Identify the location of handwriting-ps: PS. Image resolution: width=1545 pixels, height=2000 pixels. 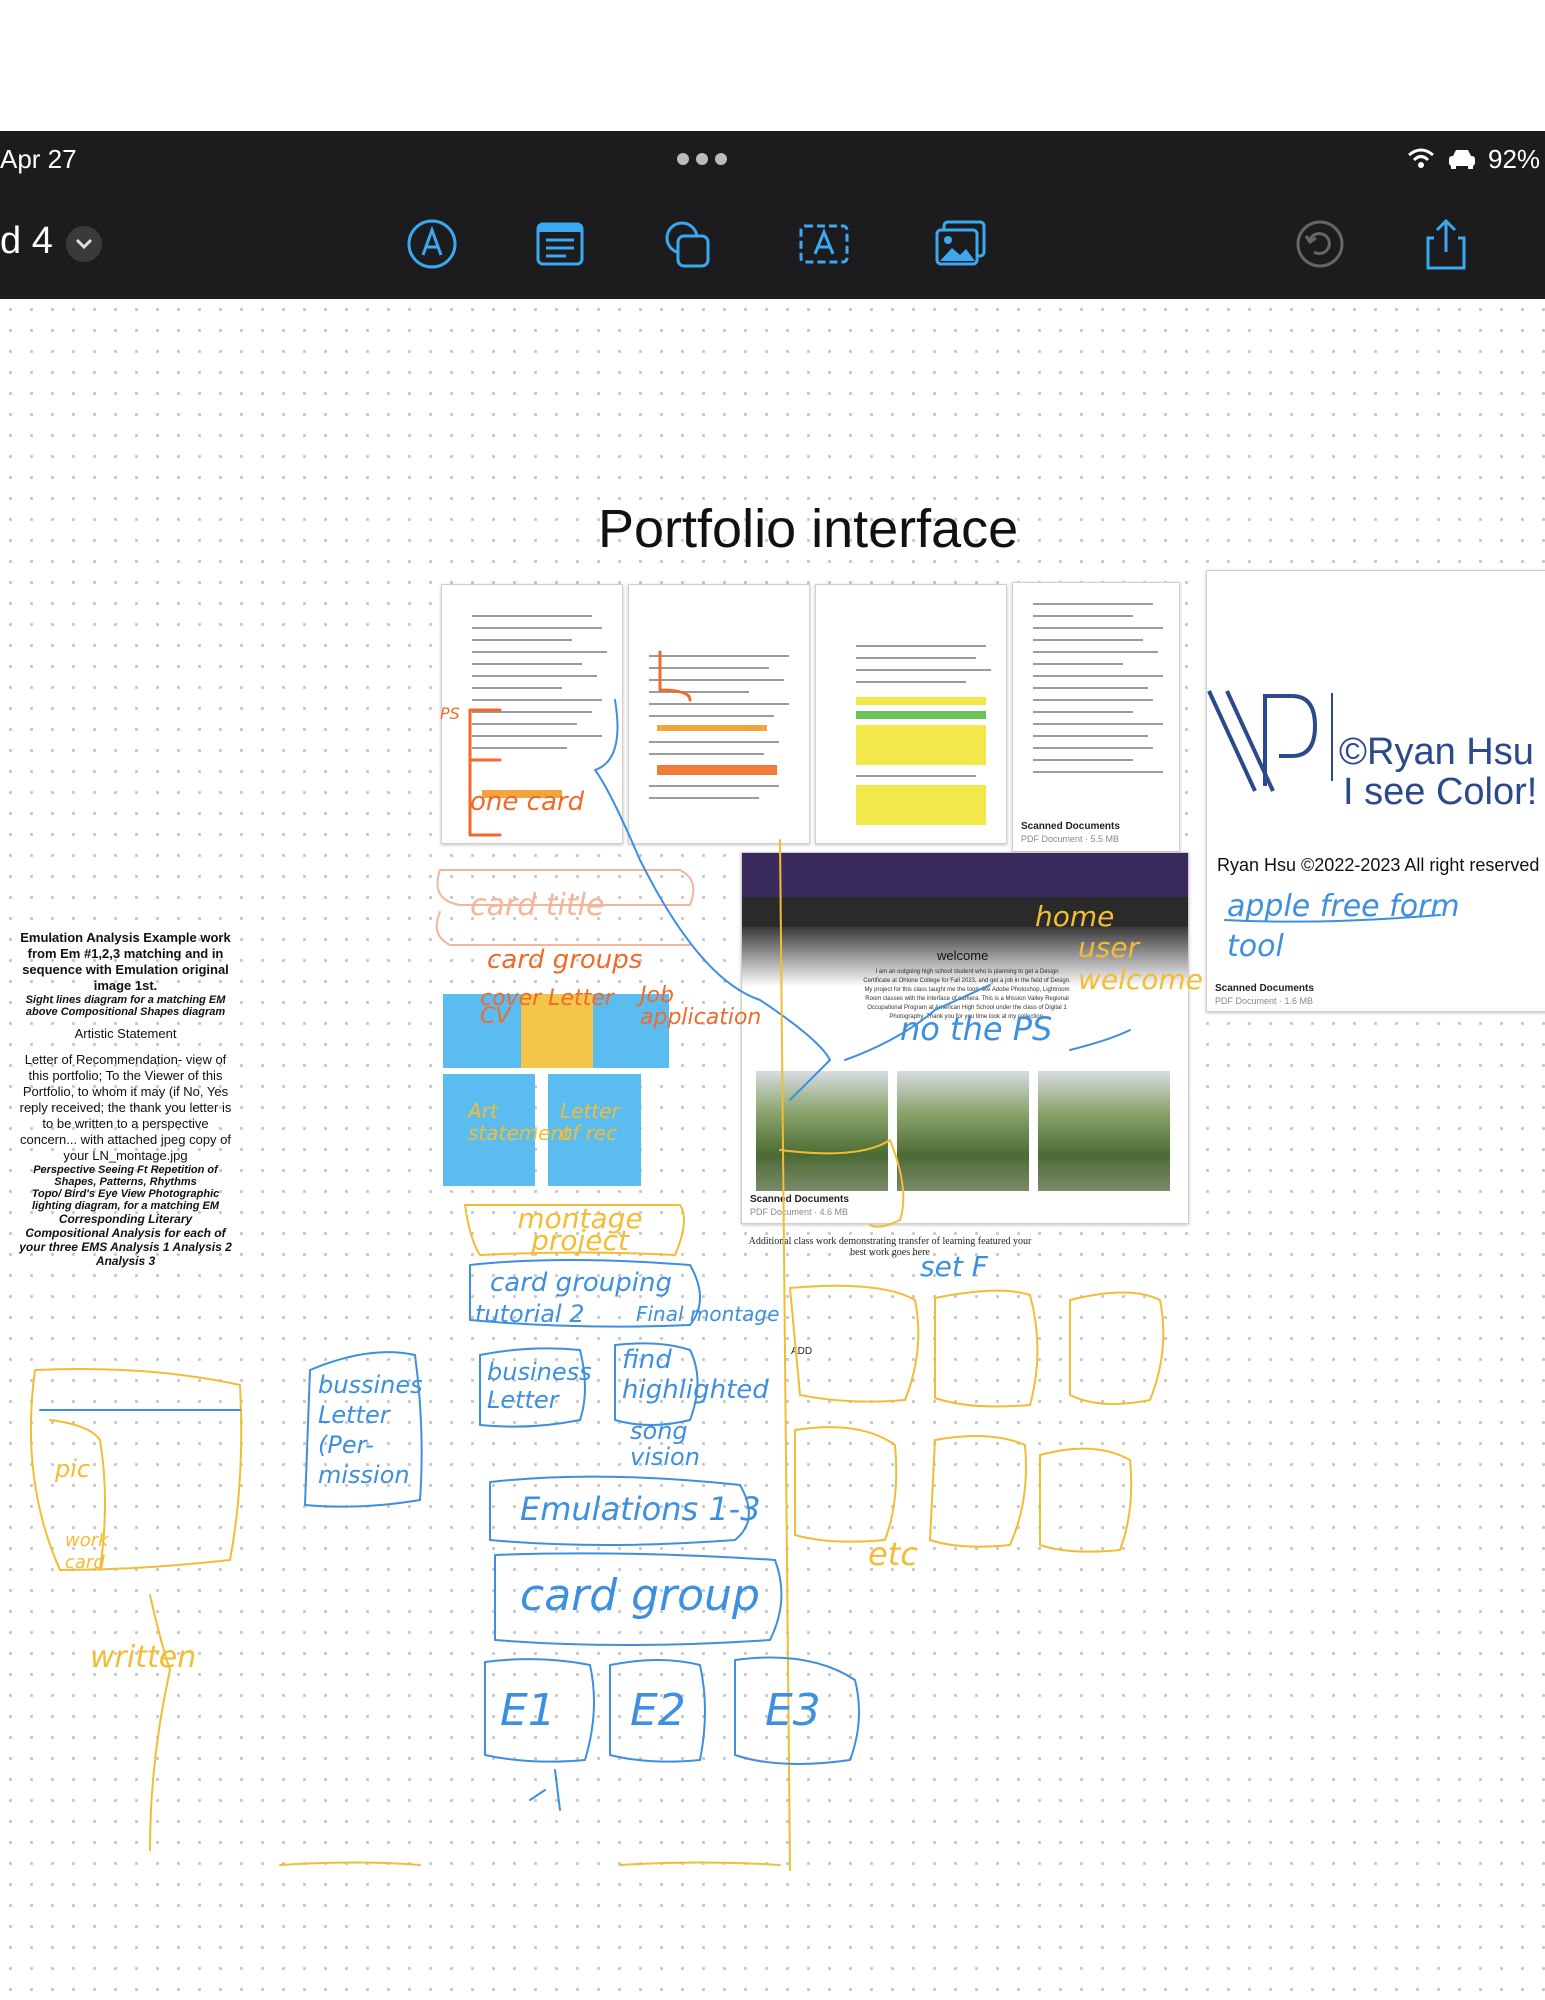
(450, 713).